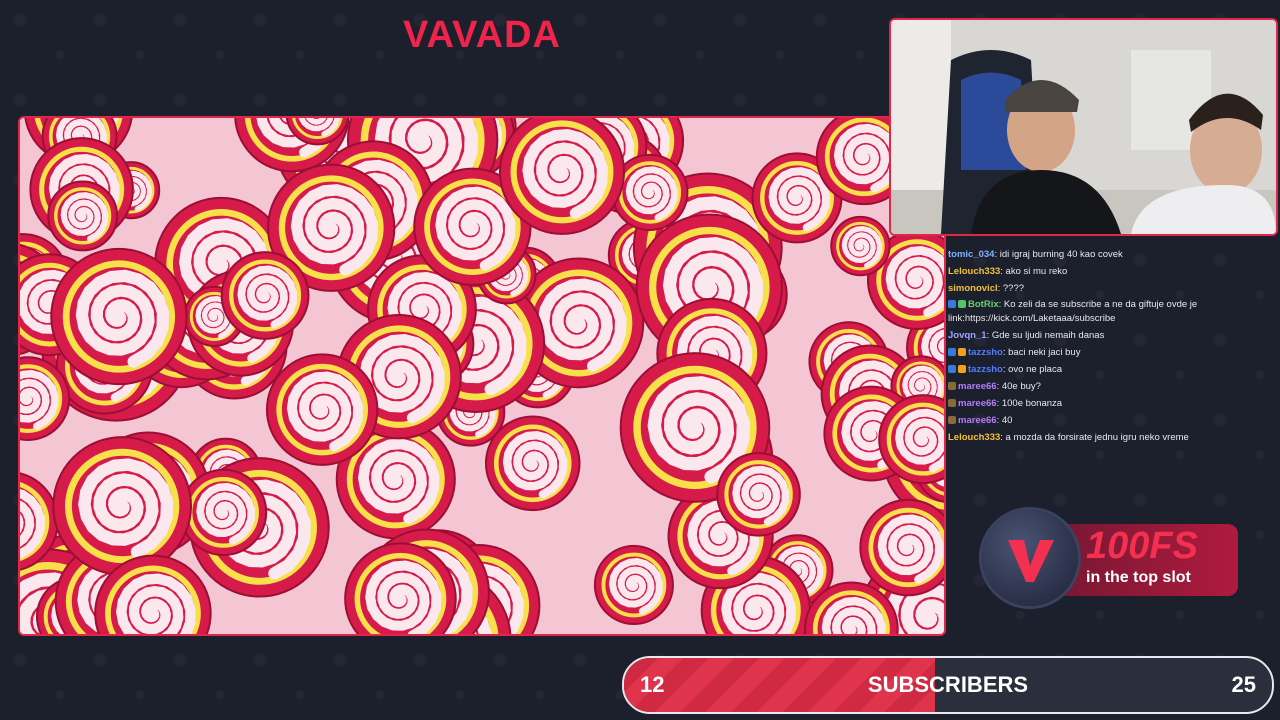 The height and width of the screenshot is (720, 1280). What do you see at coordinates (967, 335) in the screenshot?
I see `chat-username: Jovqn_1` at bounding box center [967, 335].